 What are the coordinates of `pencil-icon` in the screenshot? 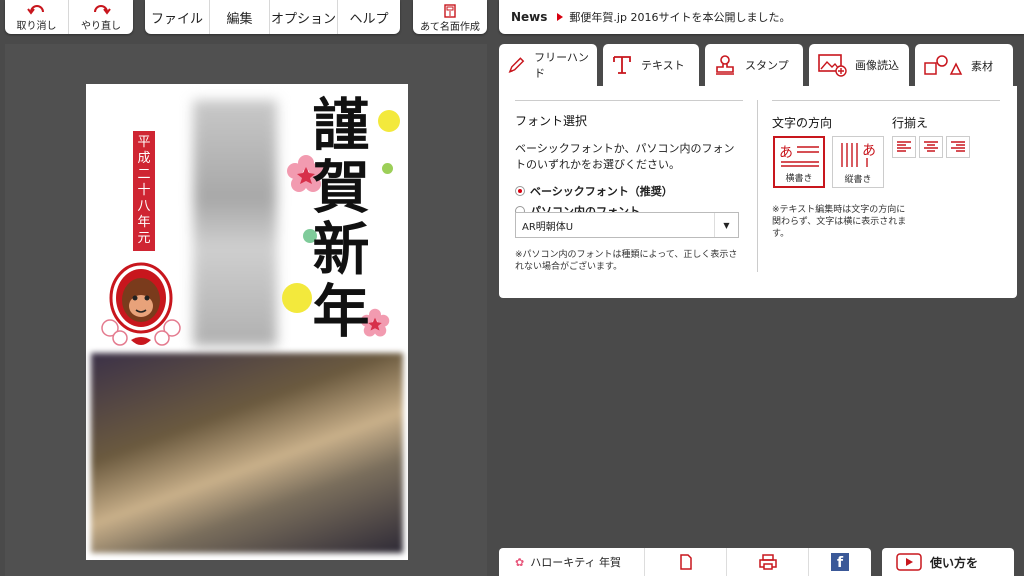 It's located at (516, 65).